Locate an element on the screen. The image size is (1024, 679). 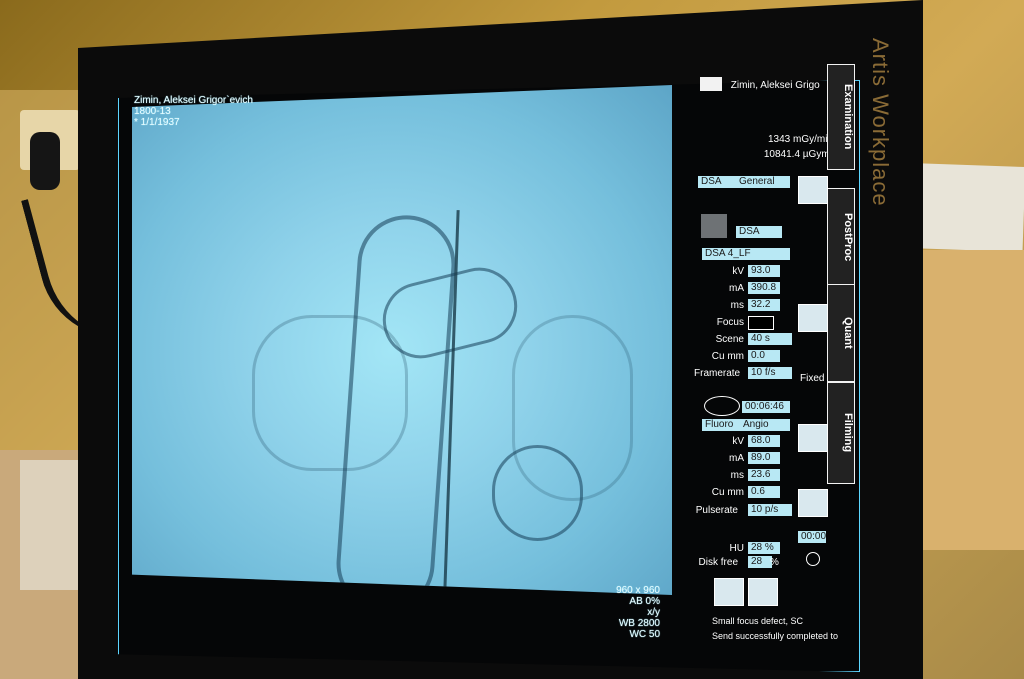
panel-patient-name: Zimin, Aleksei Grigo is located at coordinates (775, 85).